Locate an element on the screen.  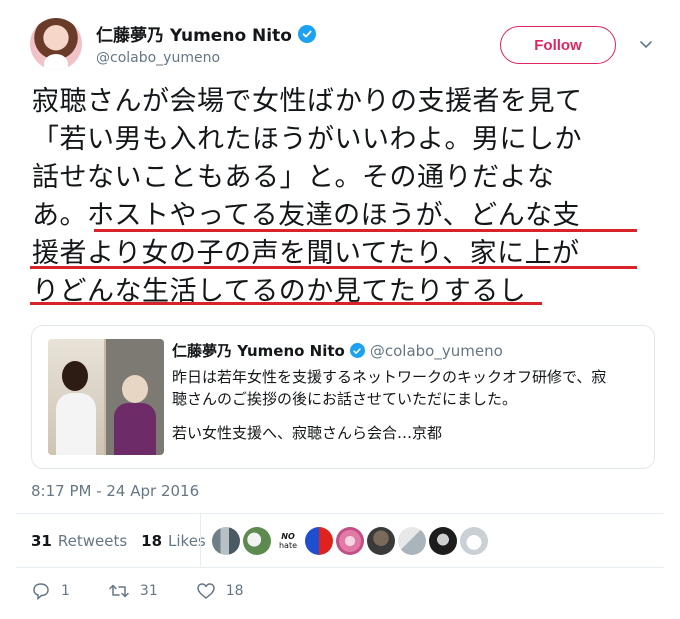
follow-button: Follow is located at coordinates (558, 45).